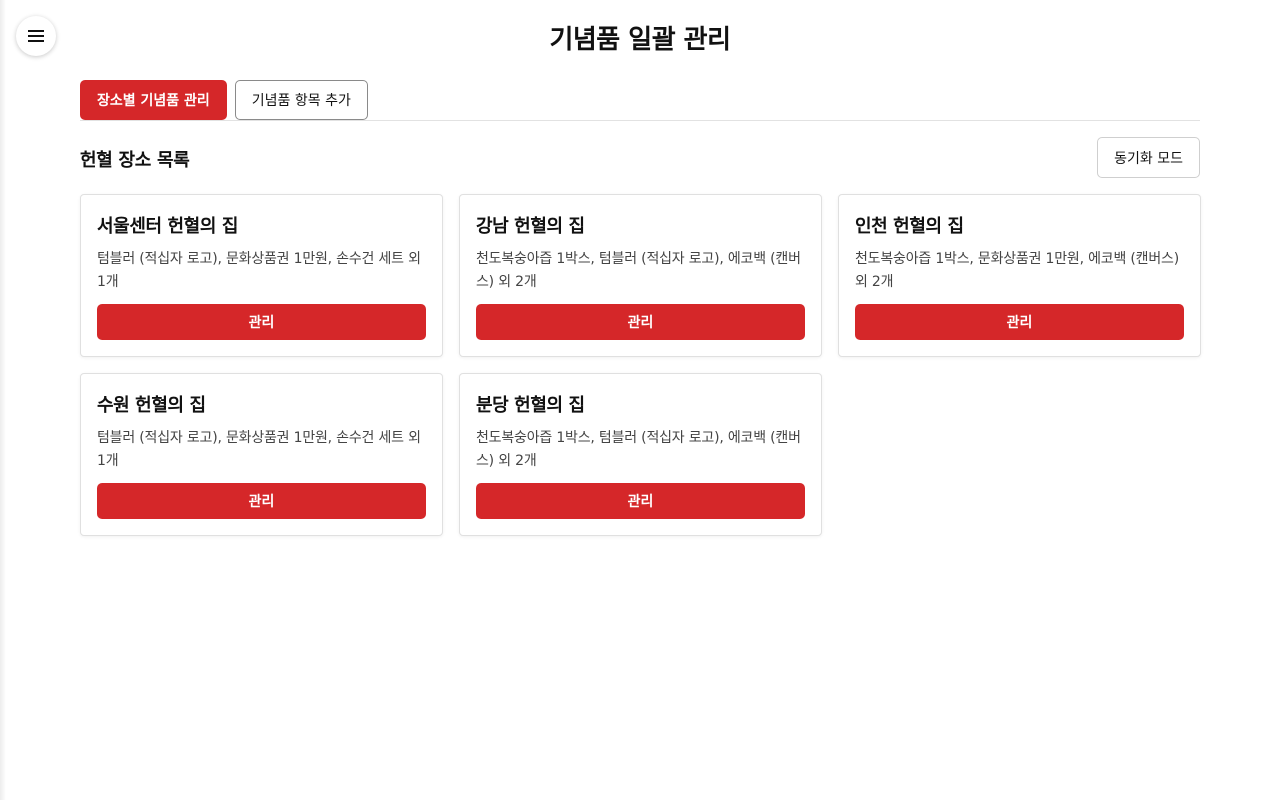  Describe the element at coordinates (909, 226) in the screenshot. I see `location-name: 인천 헌혈의 집` at that location.